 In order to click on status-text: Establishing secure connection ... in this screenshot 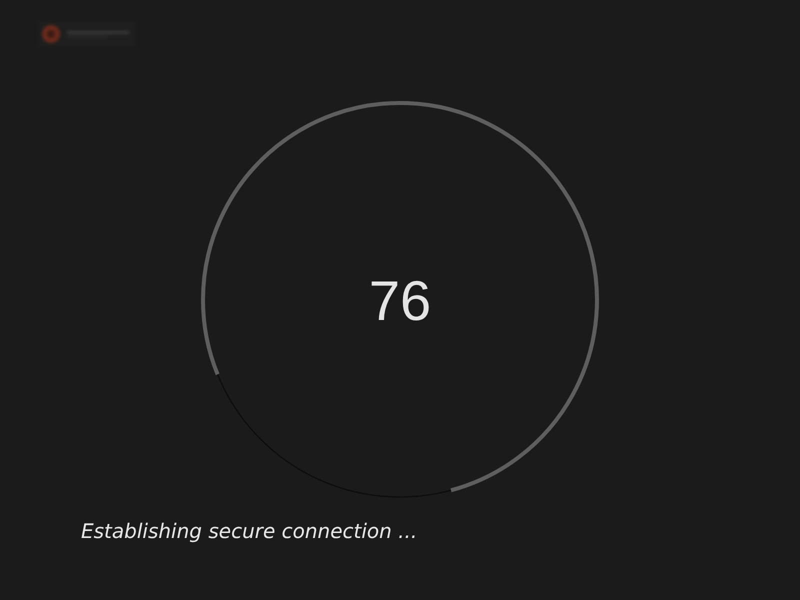, I will do `click(249, 531)`.